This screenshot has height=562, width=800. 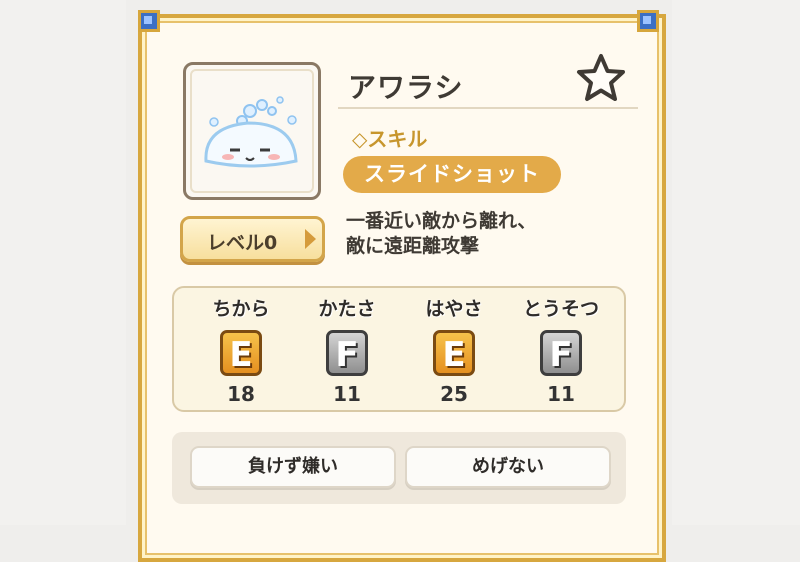 What do you see at coordinates (508, 467) in the screenshot?
I see `trait-button-resilient: めげない` at bounding box center [508, 467].